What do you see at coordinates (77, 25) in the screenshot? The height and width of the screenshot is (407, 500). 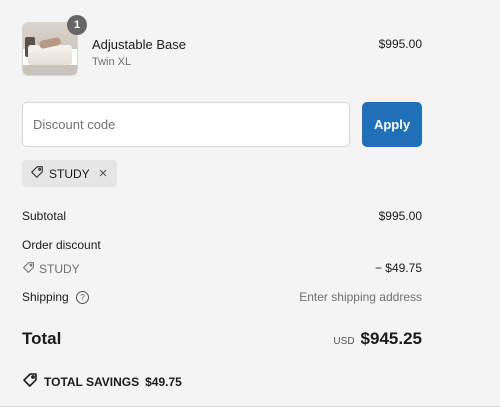 I see `quantity-badge: 1` at bounding box center [77, 25].